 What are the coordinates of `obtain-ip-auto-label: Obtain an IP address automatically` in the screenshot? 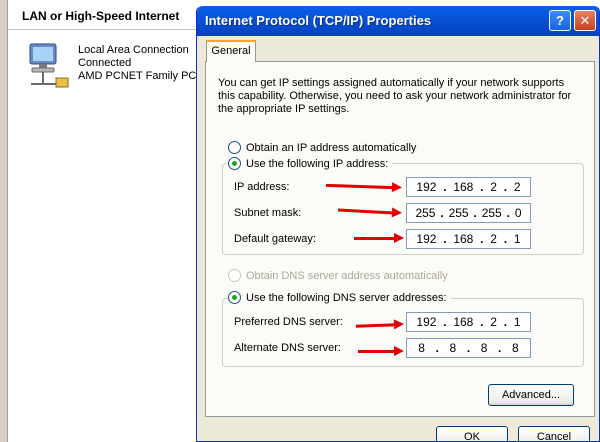 It's located at (331, 147).